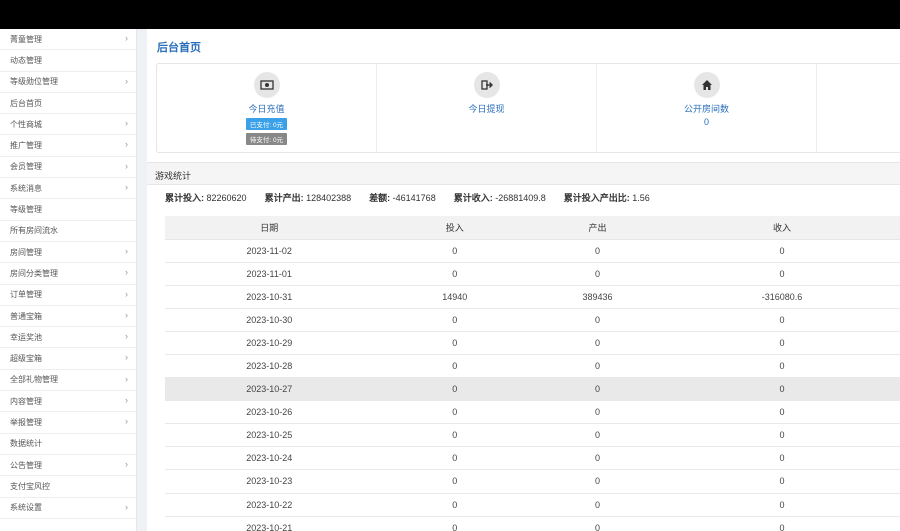 The width and height of the screenshot is (900, 531). What do you see at coordinates (455, 297) in the screenshot?
I see `table-cell: 14940` at bounding box center [455, 297].